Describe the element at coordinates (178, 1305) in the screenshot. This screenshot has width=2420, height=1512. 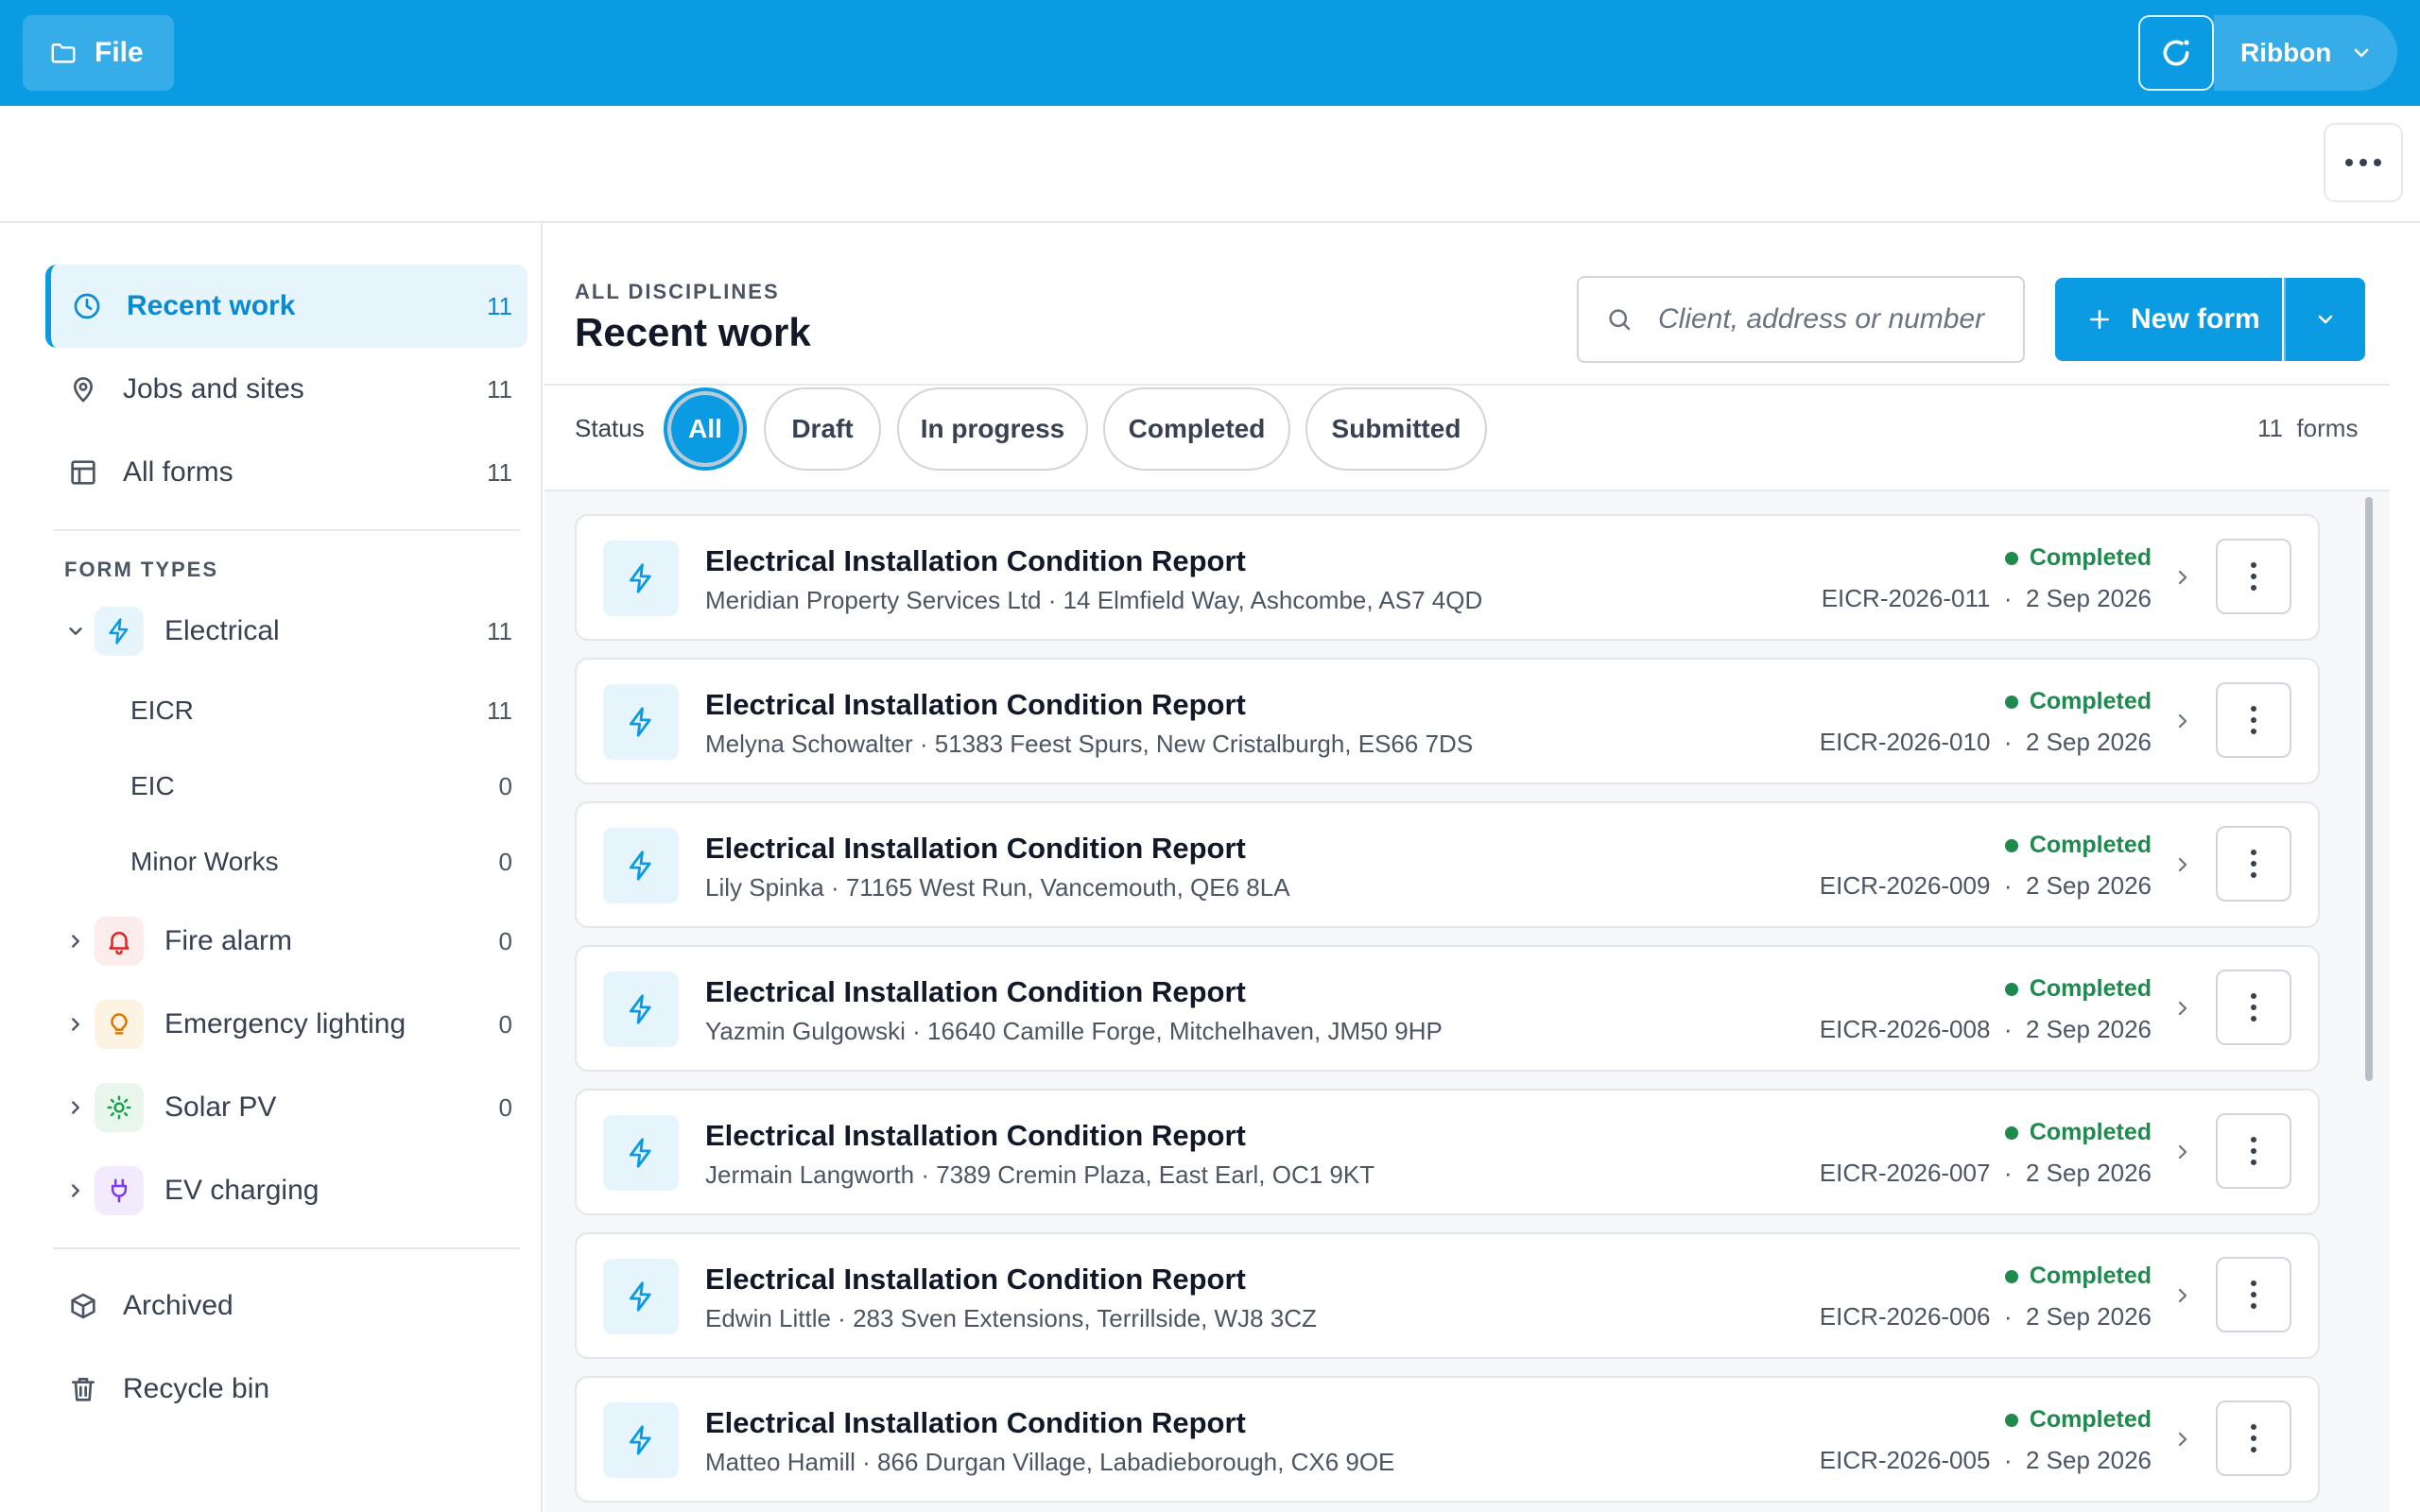
I see `sidebar-item-label: Archived` at that location.